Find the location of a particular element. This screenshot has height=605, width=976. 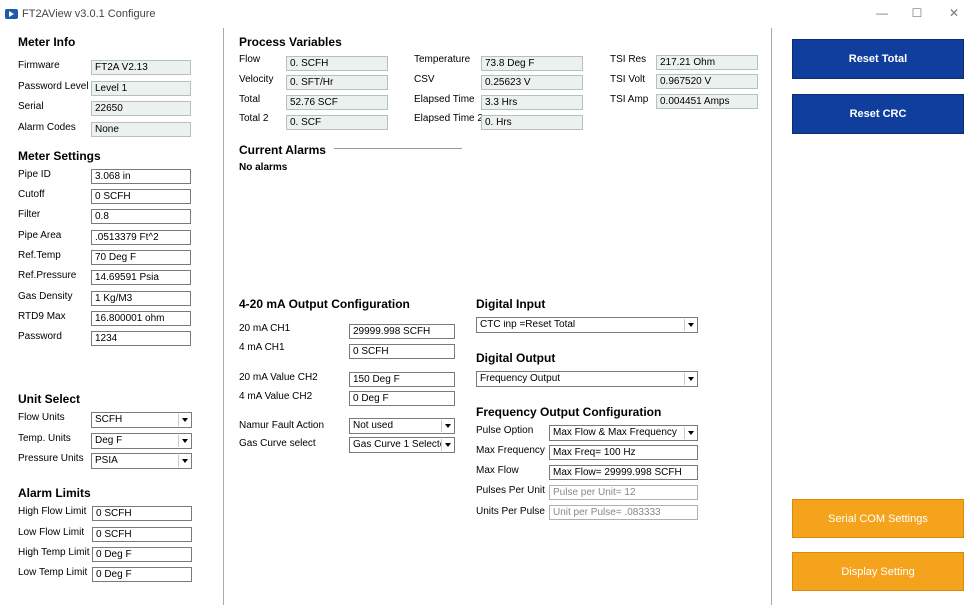

tsi-volt-label: TSI Volt is located at coordinates (628, 79).